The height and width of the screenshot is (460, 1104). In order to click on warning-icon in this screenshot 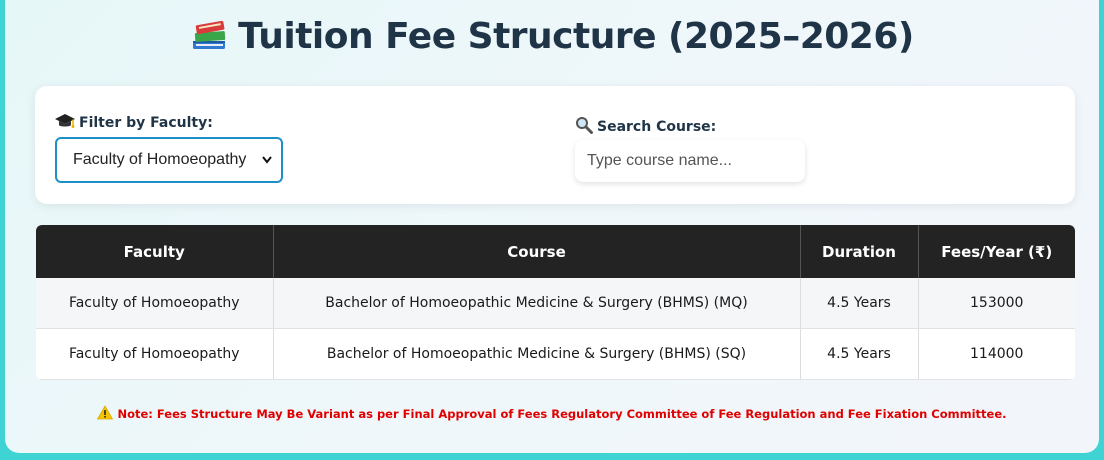, I will do `click(105, 412)`.